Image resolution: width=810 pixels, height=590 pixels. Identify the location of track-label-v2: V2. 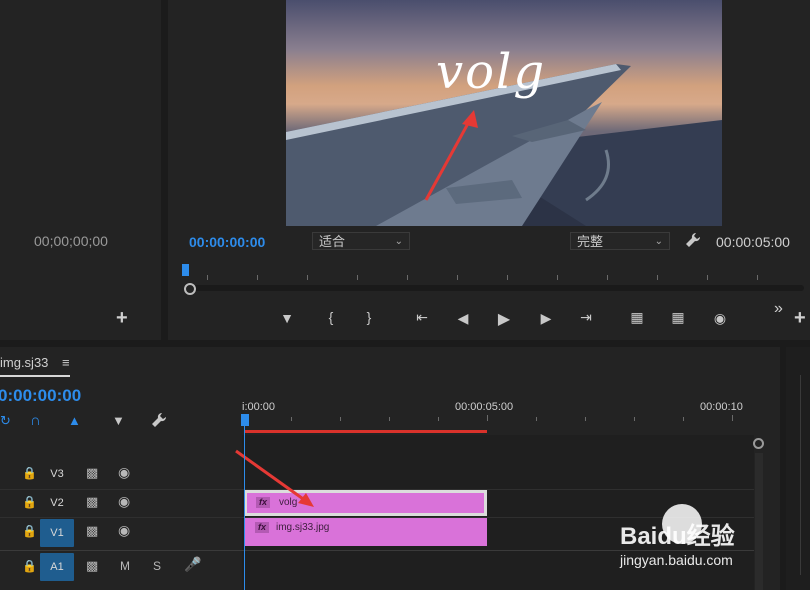
(57, 503).